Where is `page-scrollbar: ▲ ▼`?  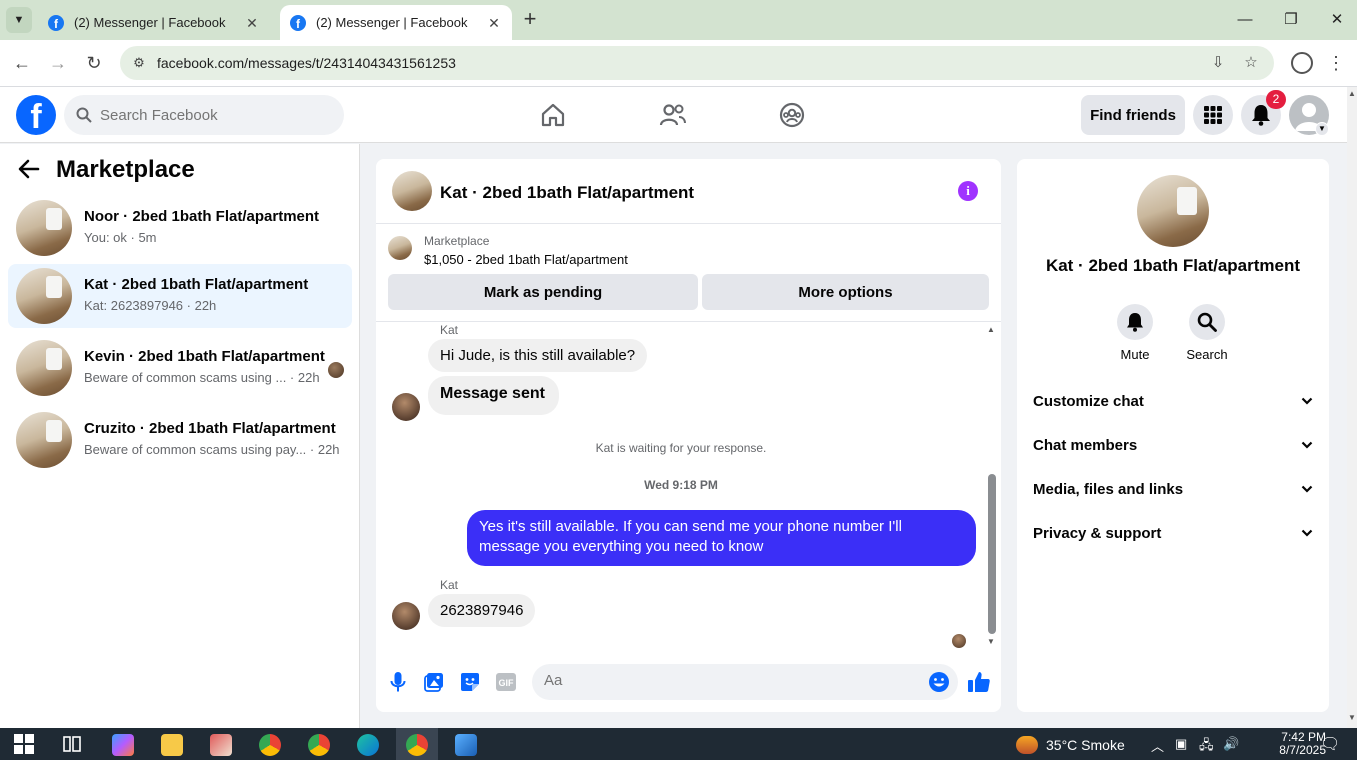 page-scrollbar: ▲ ▼ is located at coordinates (1352, 407).